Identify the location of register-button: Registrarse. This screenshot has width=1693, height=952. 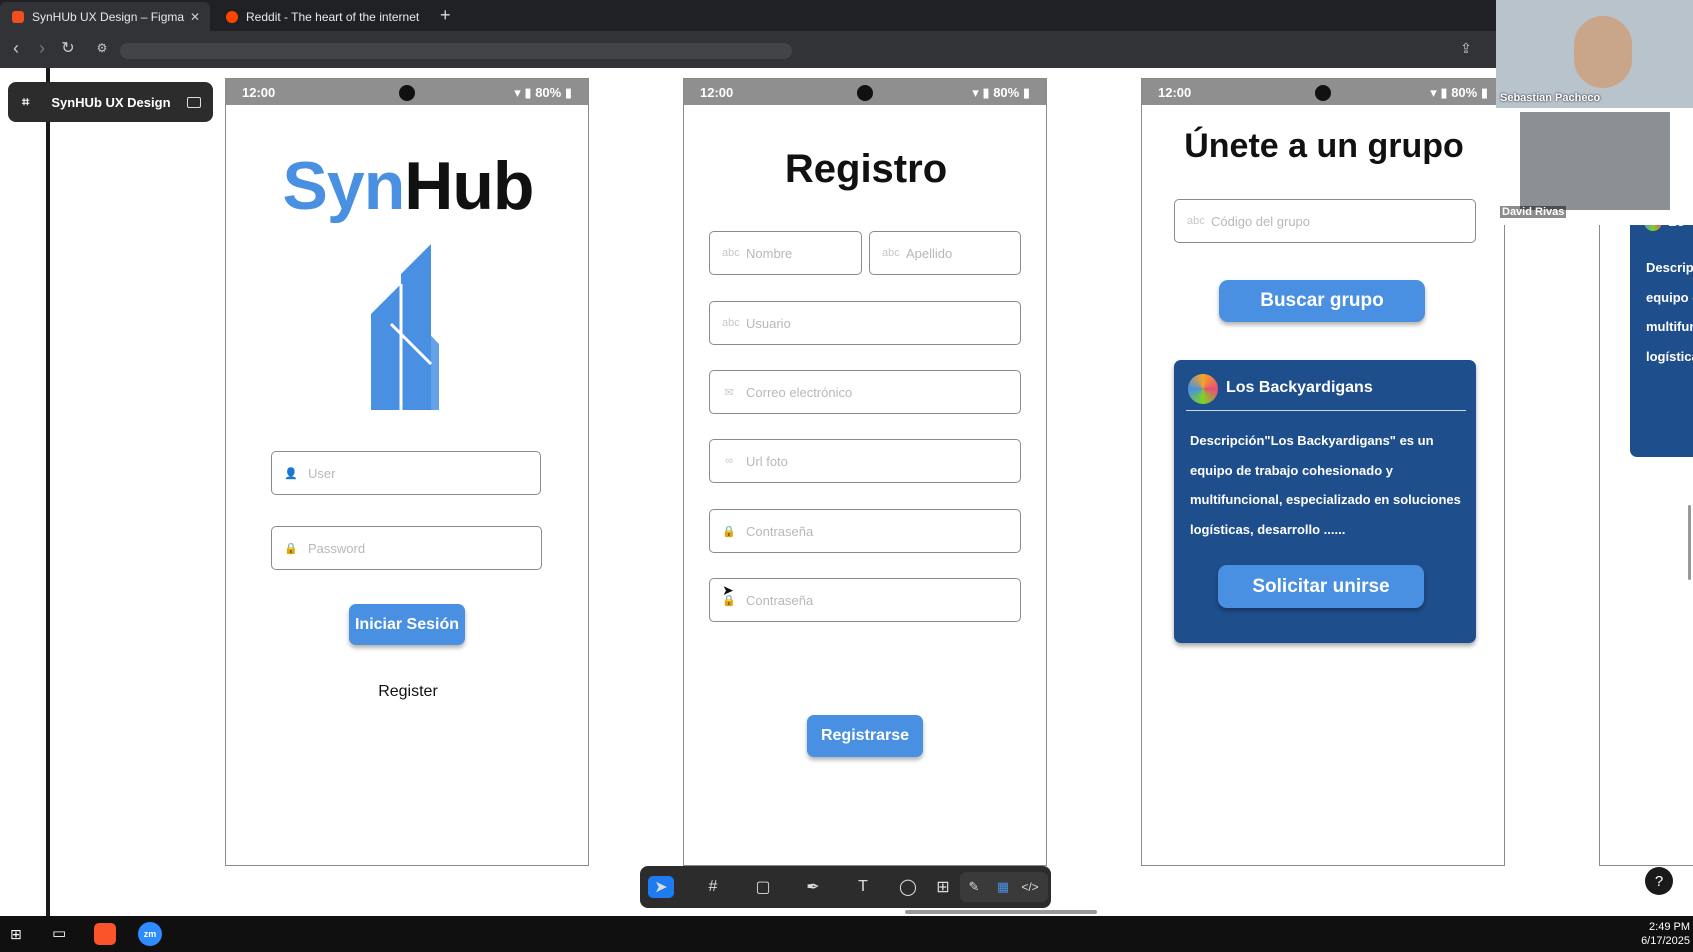
(865, 736).